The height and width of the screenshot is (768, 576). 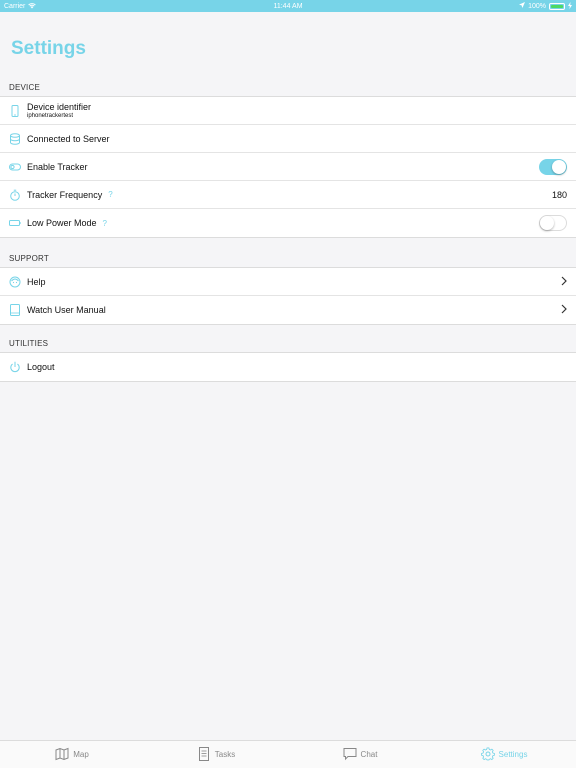 What do you see at coordinates (15, 223) in the screenshot?
I see `battery-low-icon` at bounding box center [15, 223].